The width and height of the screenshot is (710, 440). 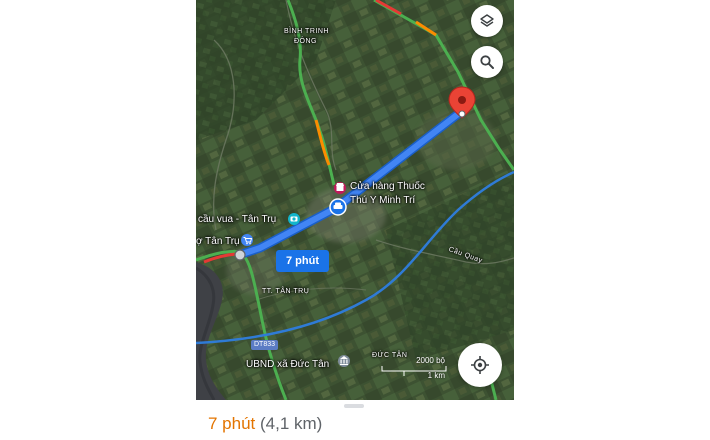 I want to click on layers-icon, so click(x=487, y=20).